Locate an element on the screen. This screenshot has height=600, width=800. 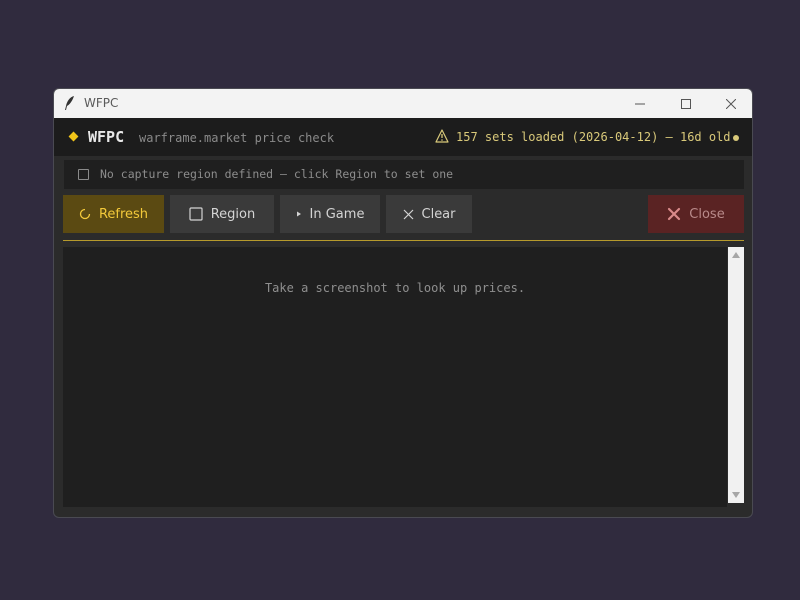
window-title: WFPC is located at coordinates (101, 103).